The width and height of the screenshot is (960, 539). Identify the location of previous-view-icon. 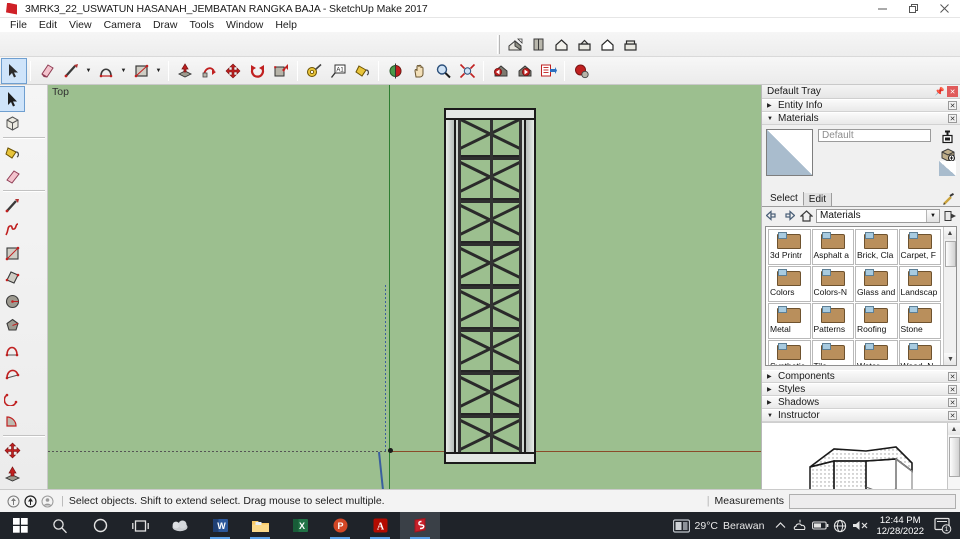
(500, 71).